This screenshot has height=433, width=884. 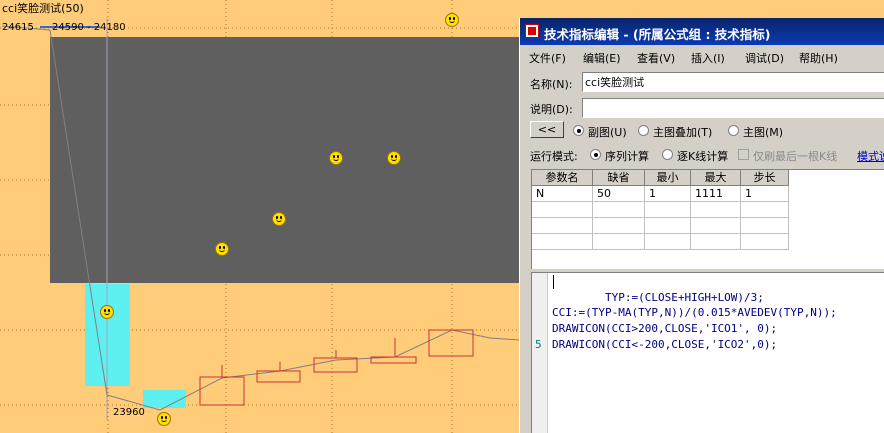 I want to click on description-input, so click(x=733, y=108).